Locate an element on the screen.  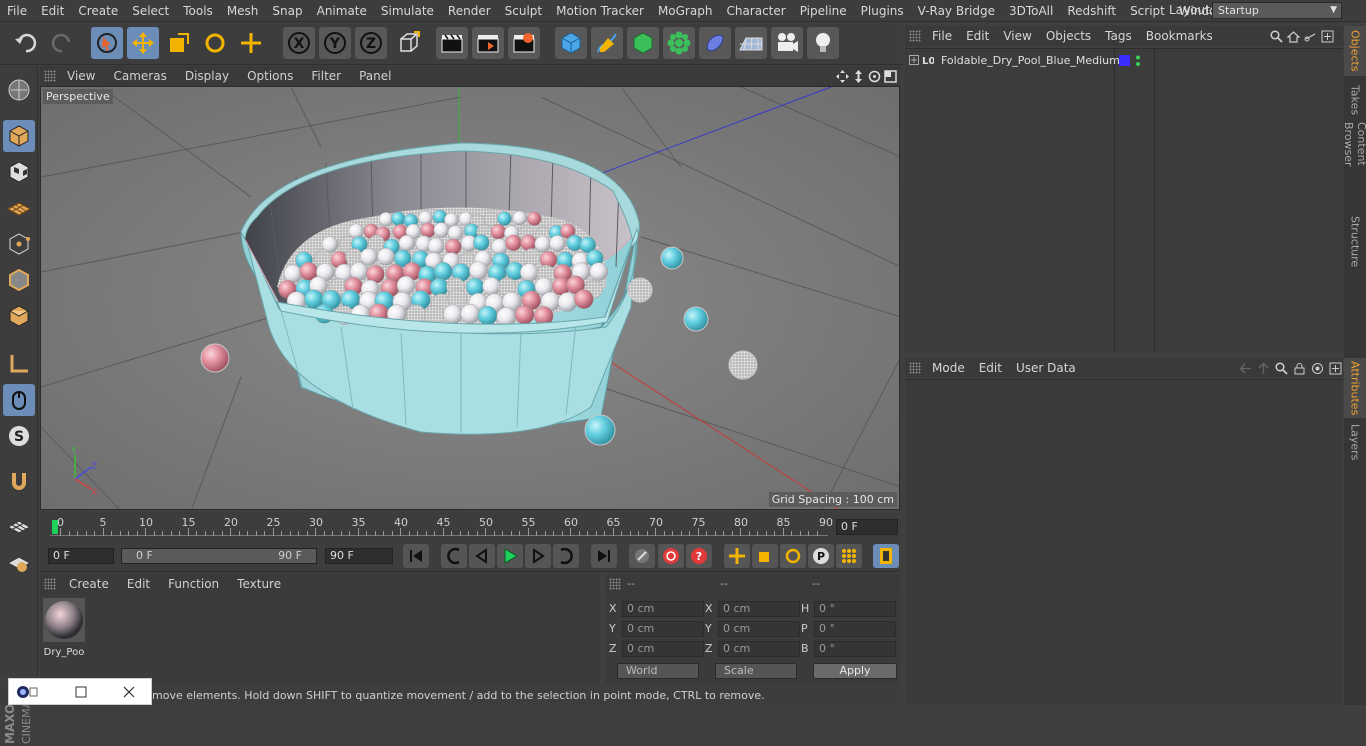
side-tab-content-browser: Content Browser is located at coordinates (1354, 166).